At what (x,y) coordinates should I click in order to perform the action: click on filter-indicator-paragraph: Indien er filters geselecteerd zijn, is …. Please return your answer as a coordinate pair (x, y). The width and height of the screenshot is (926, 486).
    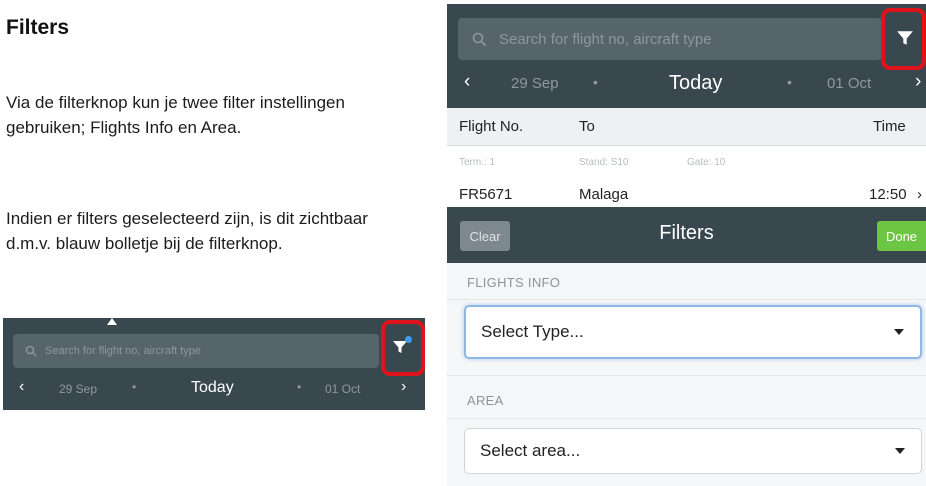
    Looking at the image, I should click on (187, 231).